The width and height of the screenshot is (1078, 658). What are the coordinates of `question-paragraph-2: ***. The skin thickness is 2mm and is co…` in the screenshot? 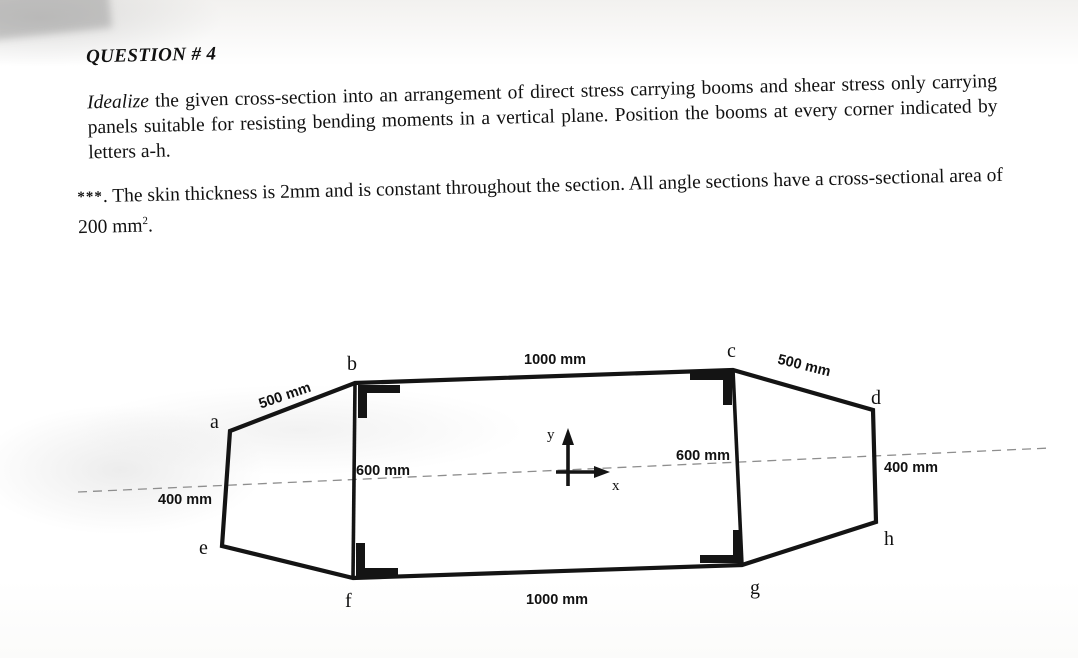 It's located at (542, 201).